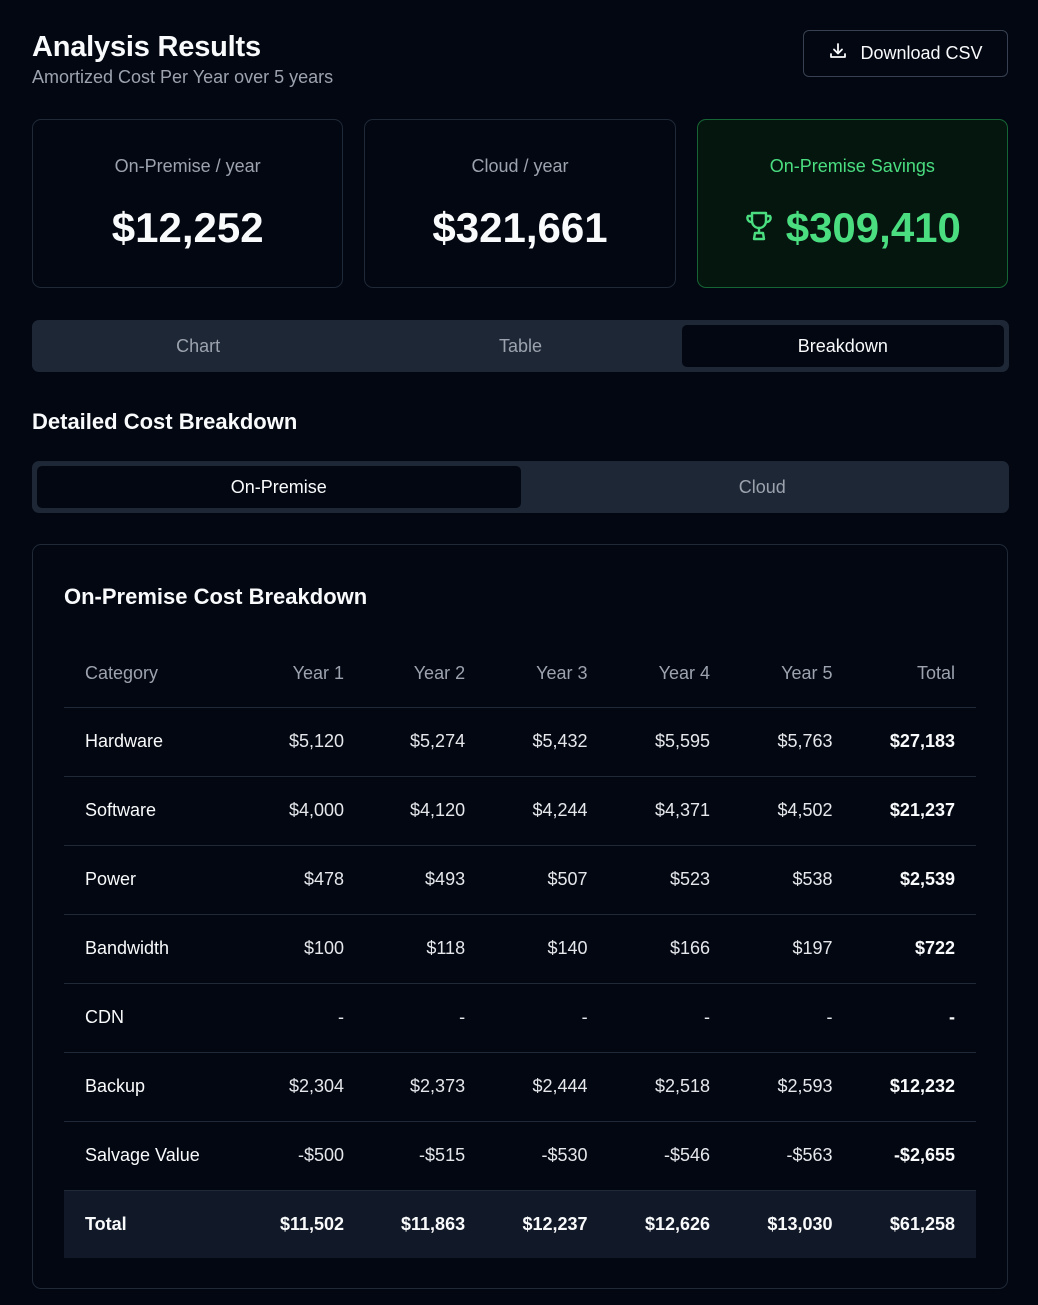 The height and width of the screenshot is (1305, 1038). Describe the element at coordinates (426, 810) in the screenshot. I see `table-cell: $4,120` at that location.